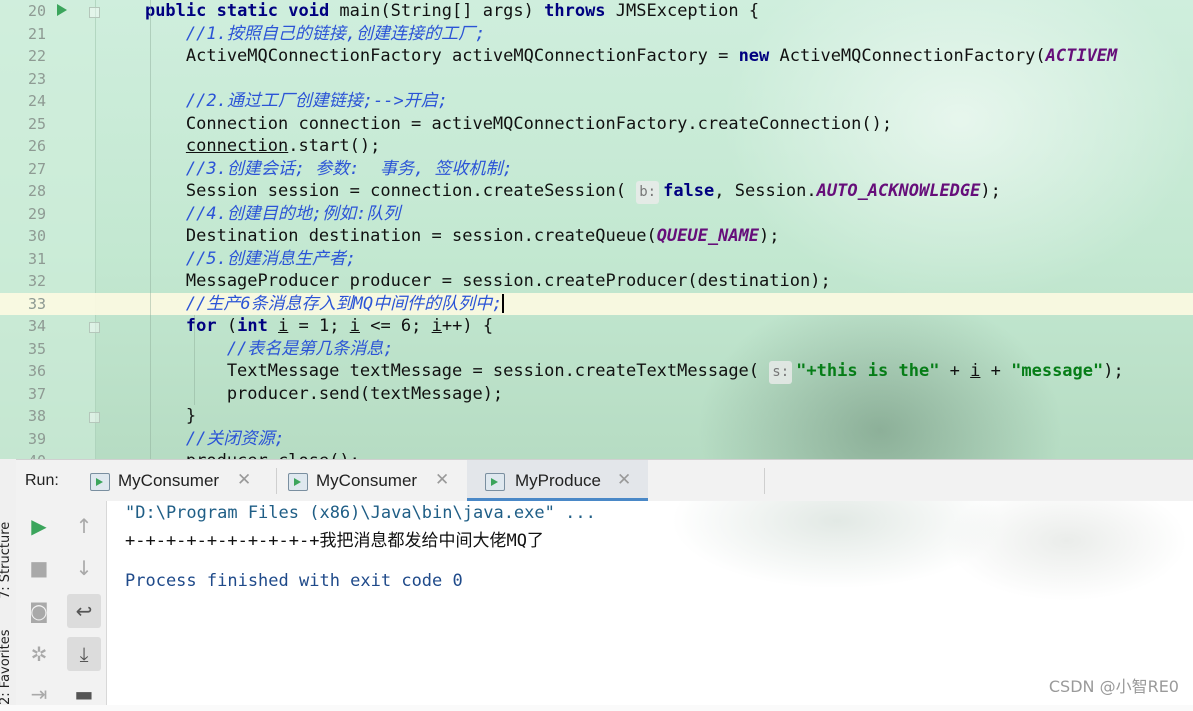 The width and height of the screenshot is (1193, 711). What do you see at coordinates (596, 214) in the screenshot?
I see `code-line: 29 //4.创建目的地;例如:队列` at bounding box center [596, 214].